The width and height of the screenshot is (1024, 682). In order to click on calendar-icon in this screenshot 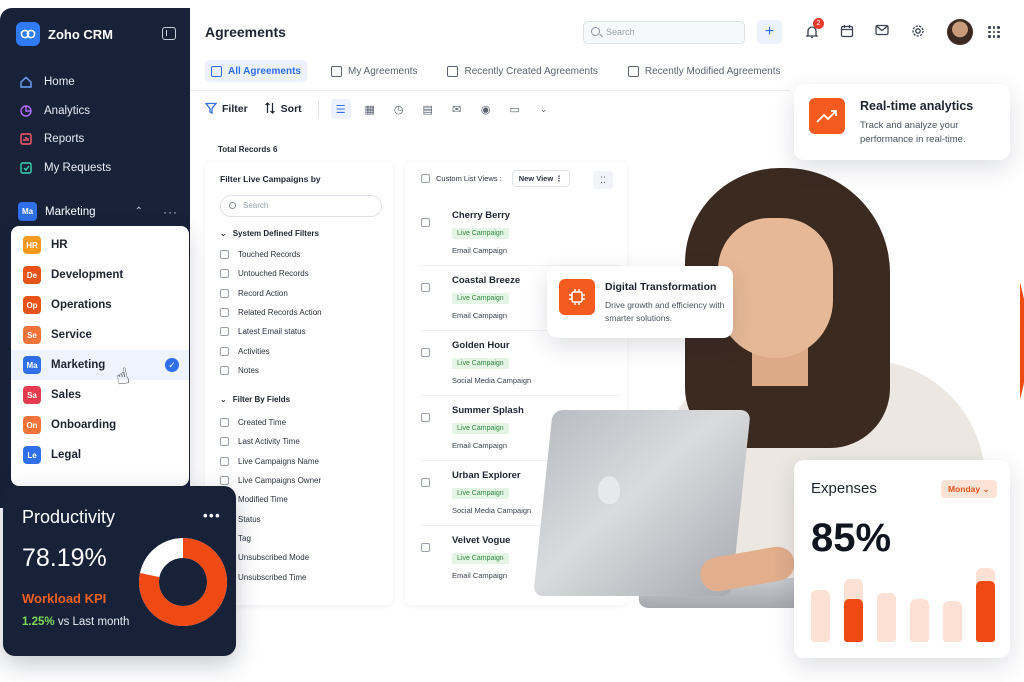, I will do `click(847, 32)`.